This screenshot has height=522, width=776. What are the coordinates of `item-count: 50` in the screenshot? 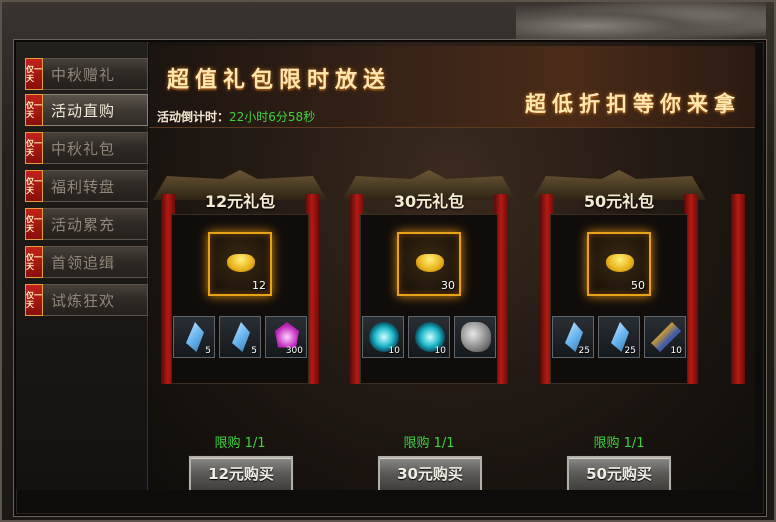 It's located at (638, 285).